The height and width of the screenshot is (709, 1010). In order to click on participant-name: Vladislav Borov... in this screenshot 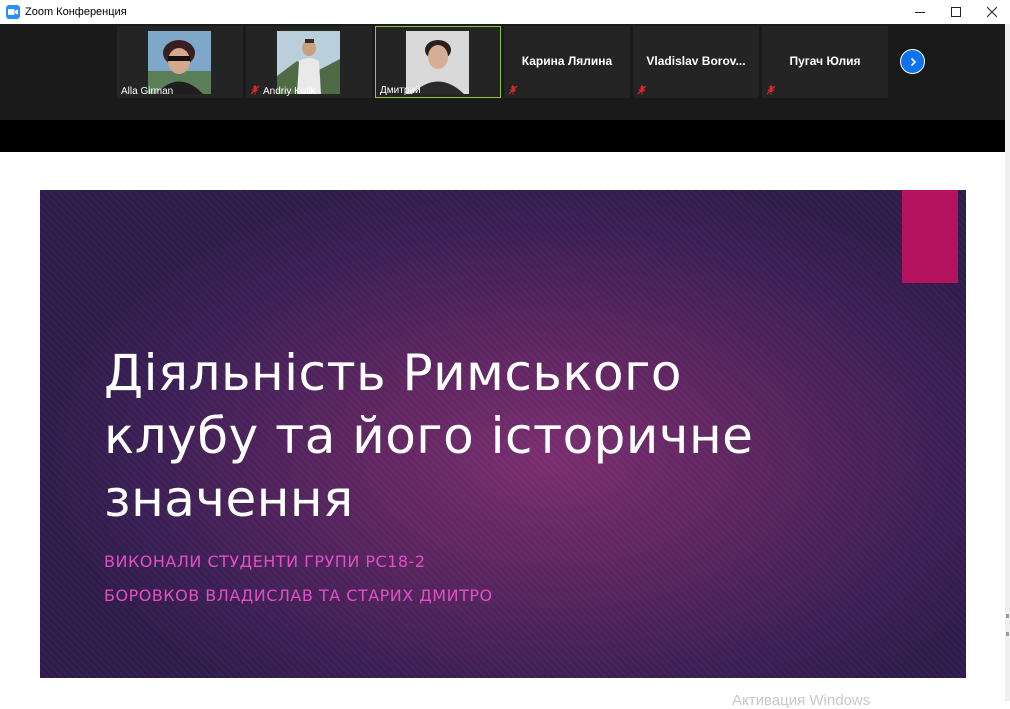, I will do `click(696, 61)`.